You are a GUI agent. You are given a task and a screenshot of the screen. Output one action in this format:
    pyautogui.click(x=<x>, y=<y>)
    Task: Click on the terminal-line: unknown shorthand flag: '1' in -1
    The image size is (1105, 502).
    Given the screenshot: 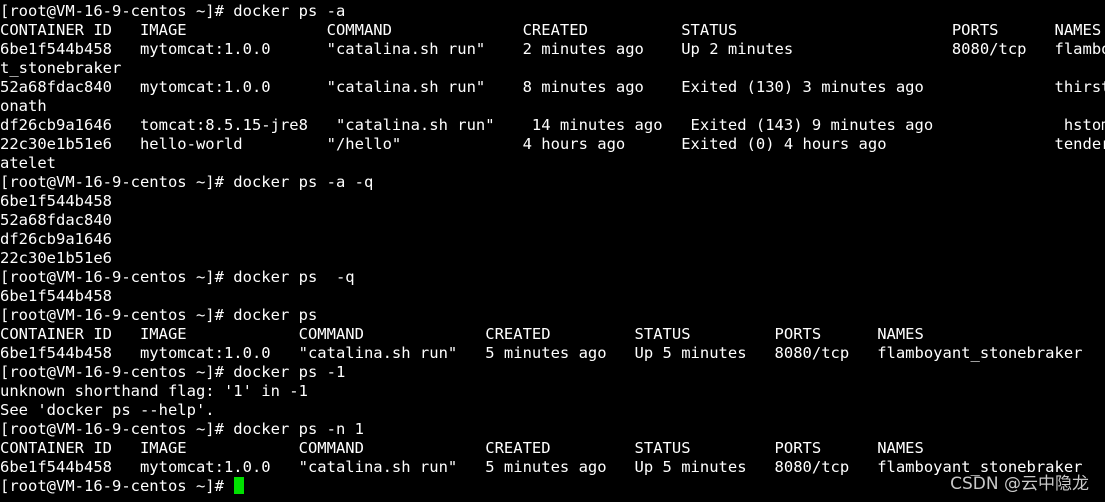 What is the action you would take?
    pyautogui.click(x=154, y=391)
    